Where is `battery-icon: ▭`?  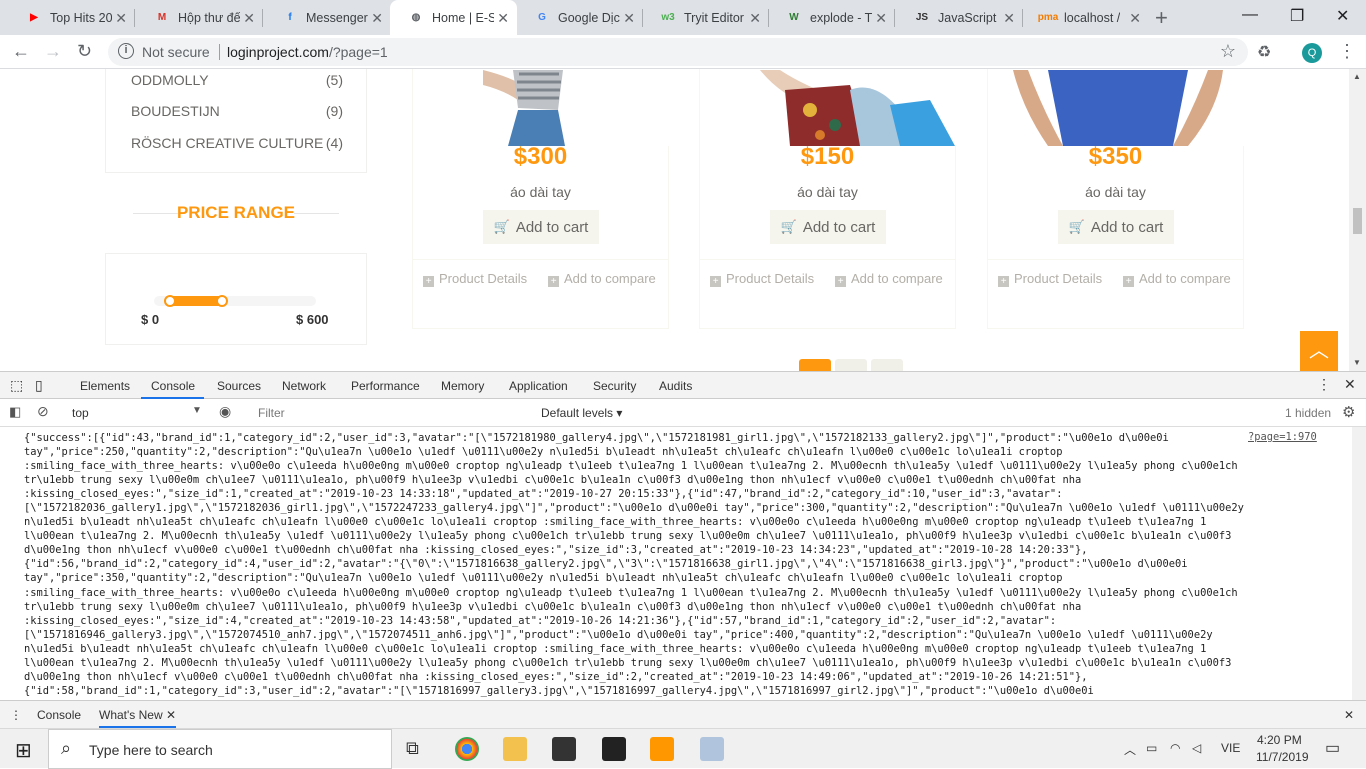 battery-icon: ▭ is located at coordinates (1151, 748).